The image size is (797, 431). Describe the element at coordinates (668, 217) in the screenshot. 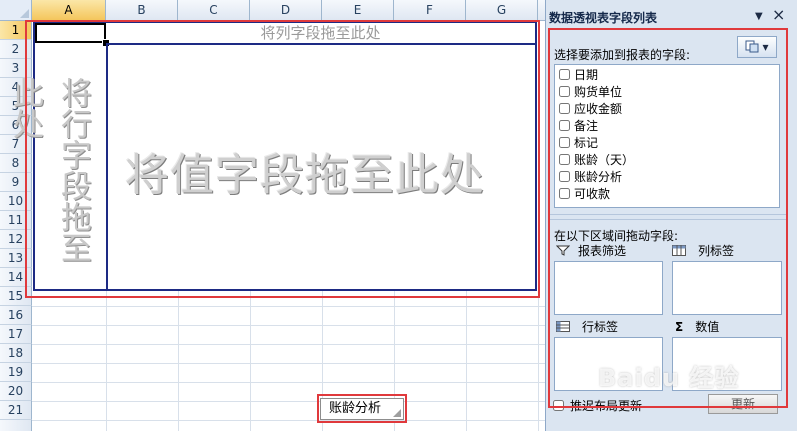

I see `pane-splitter` at that location.